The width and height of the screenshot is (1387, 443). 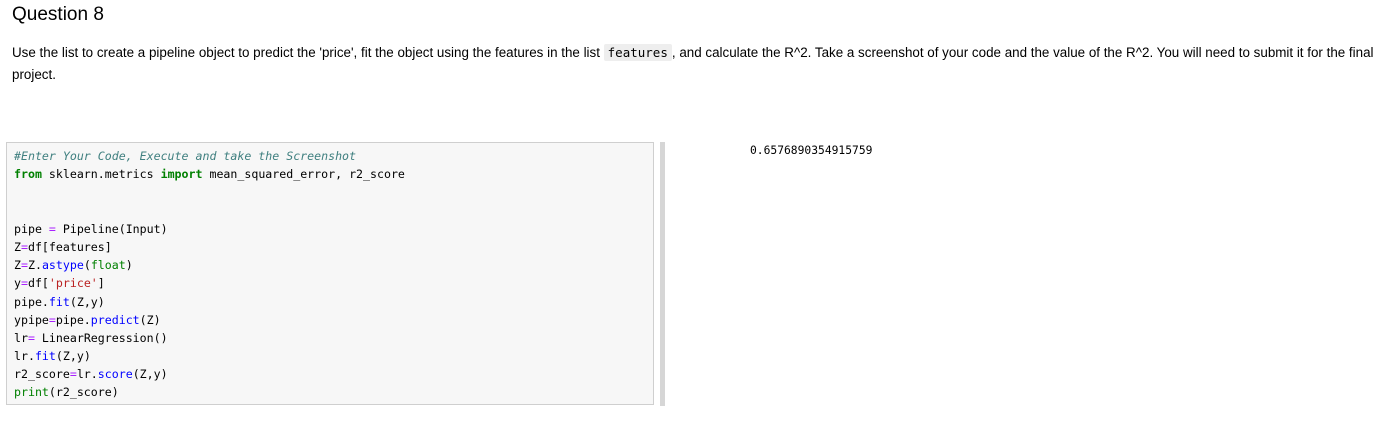 I want to click on code-token: df[features], so click(x=69, y=246).